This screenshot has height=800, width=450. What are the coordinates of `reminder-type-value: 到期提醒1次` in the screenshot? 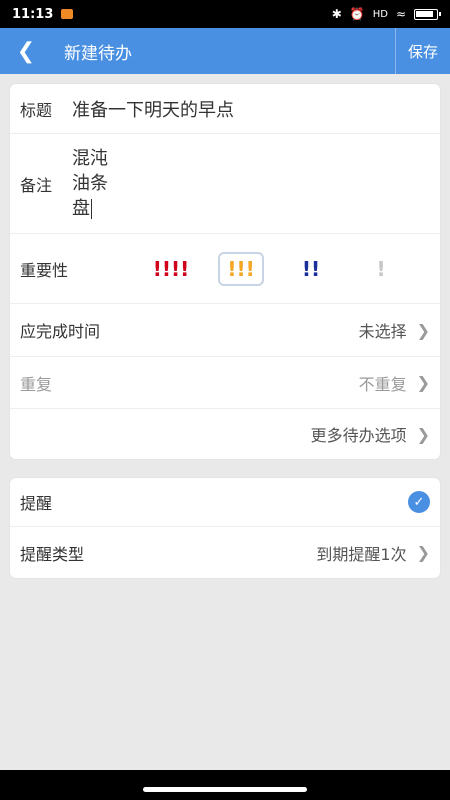 It's located at (361, 554).